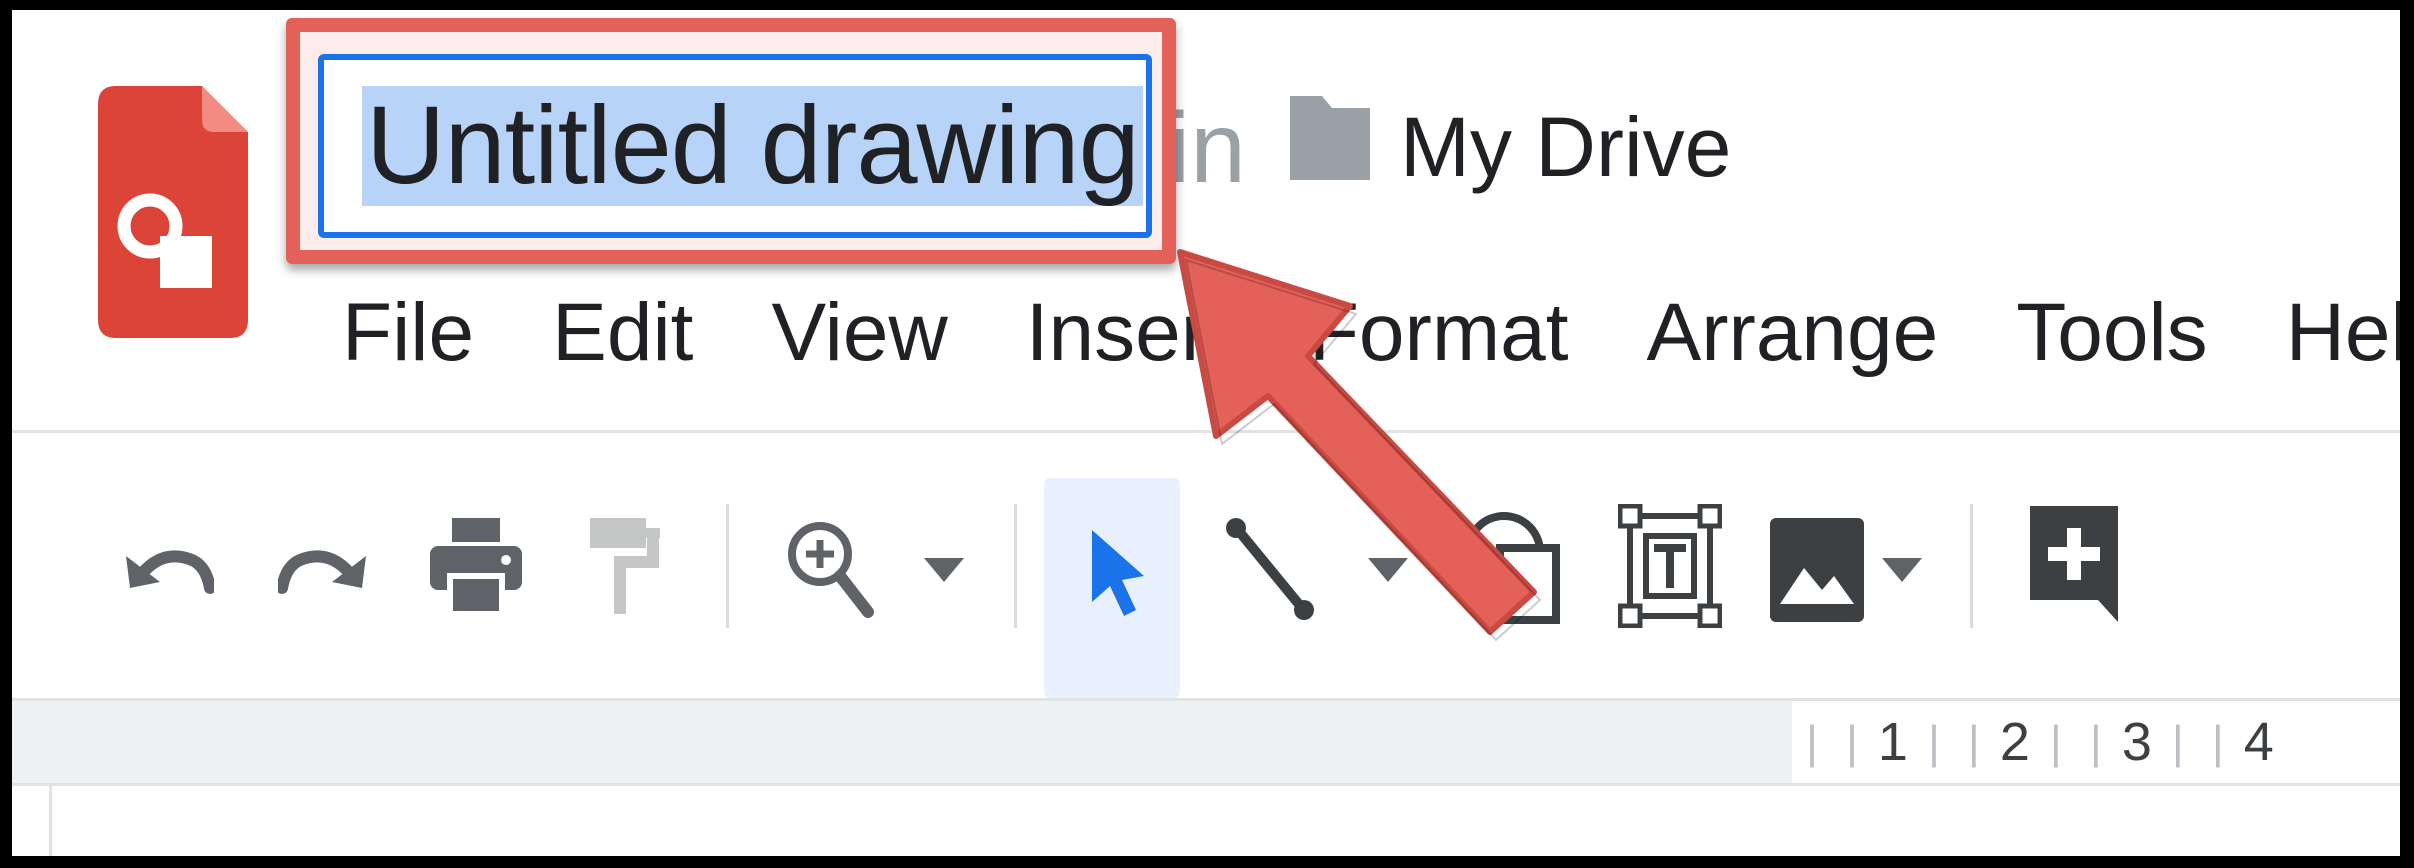 The height and width of the screenshot is (868, 2414). Describe the element at coordinates (32, 821) in the screenshot. I see `canvas-left-gutter` at that location.